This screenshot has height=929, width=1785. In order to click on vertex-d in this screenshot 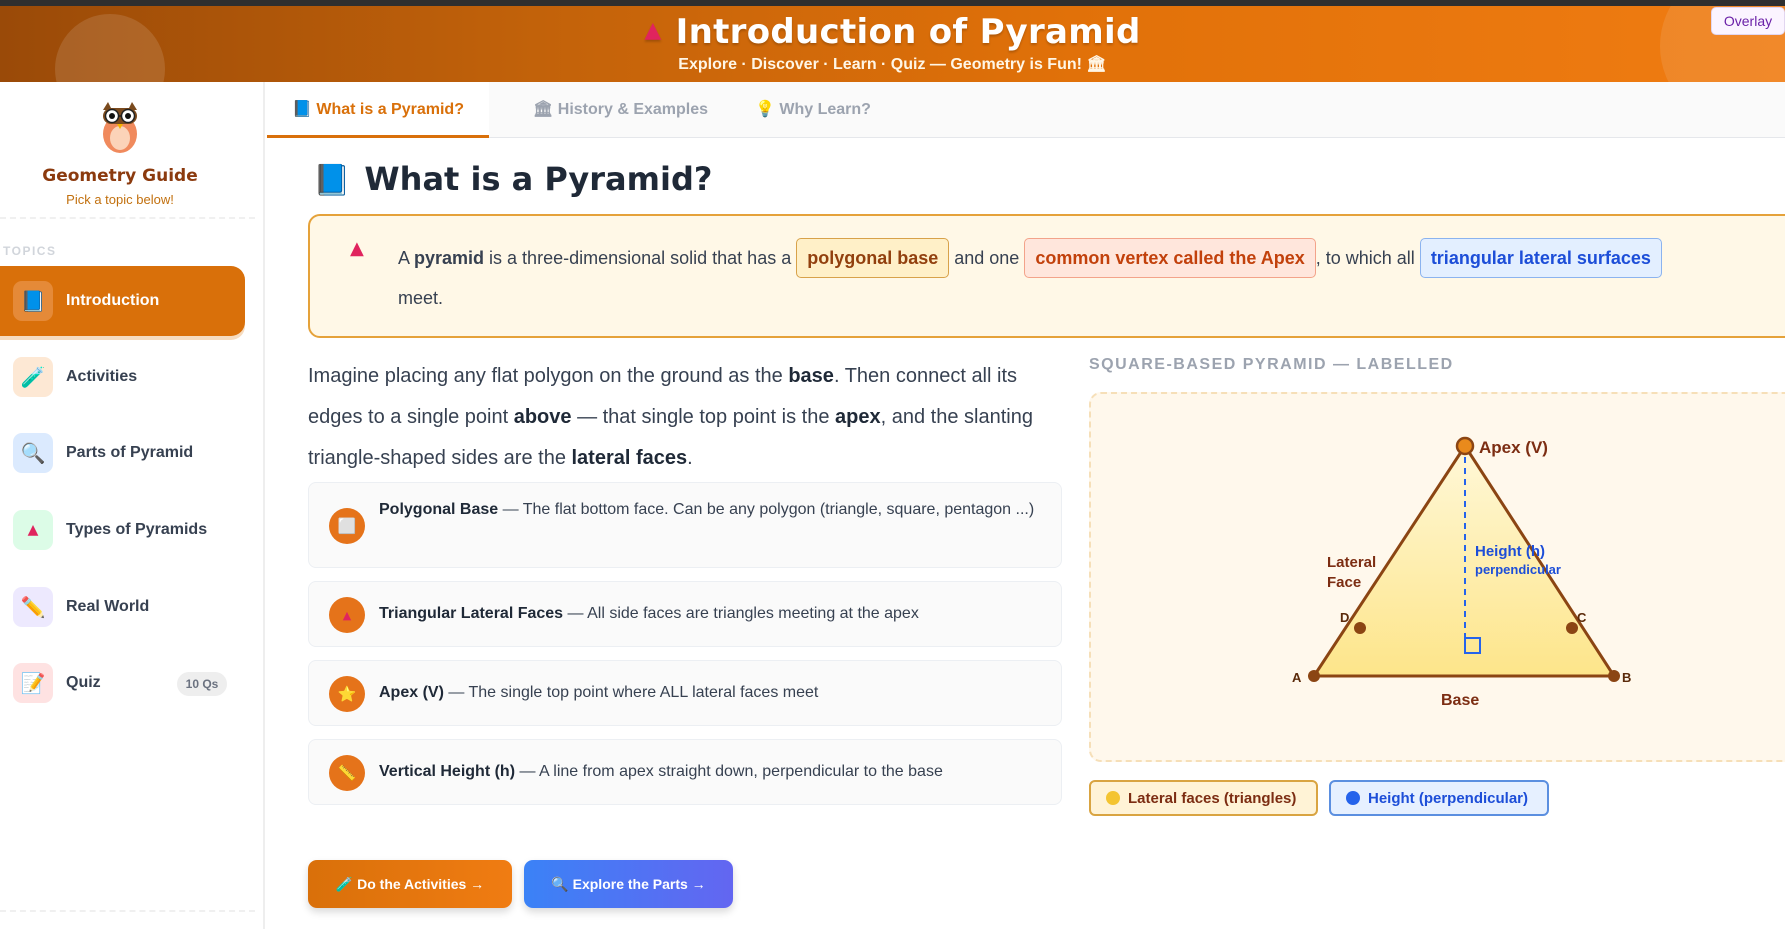, I will do `click(1360, 628)`.